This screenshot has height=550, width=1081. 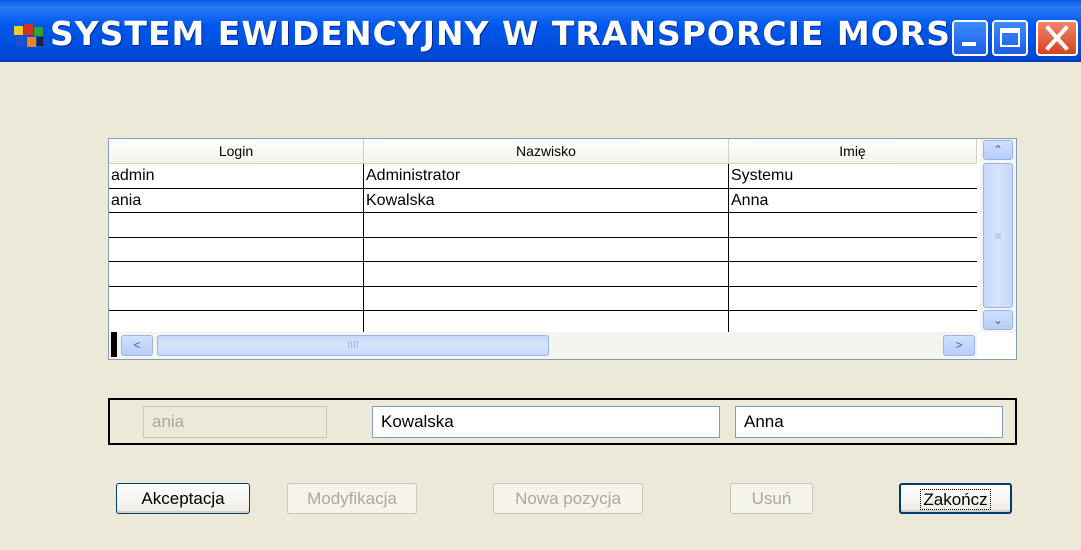 What do you see at coordinates (546, 422) in the screenshot?
I see `nazwisko-field: Kowalska` at bounding box center [546, 422].